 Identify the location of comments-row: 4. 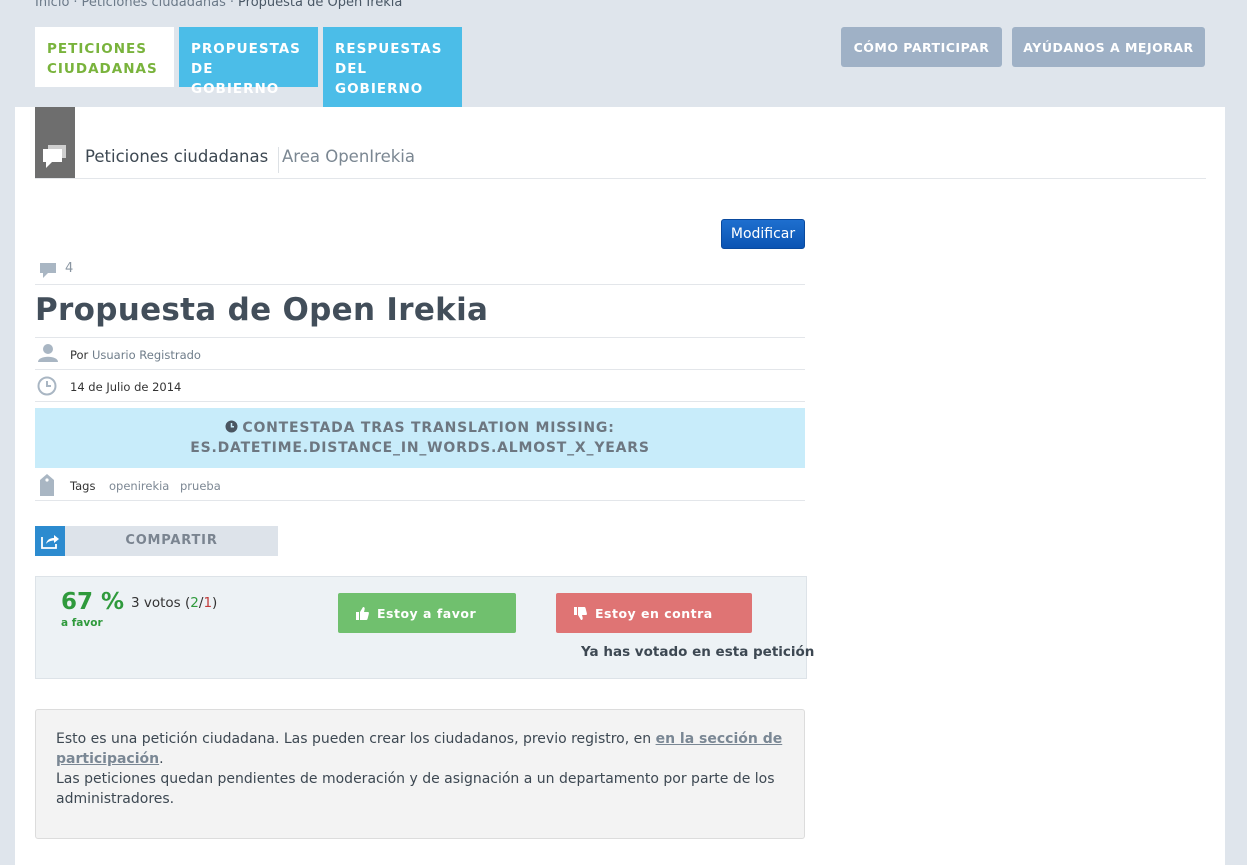
(420, 272).